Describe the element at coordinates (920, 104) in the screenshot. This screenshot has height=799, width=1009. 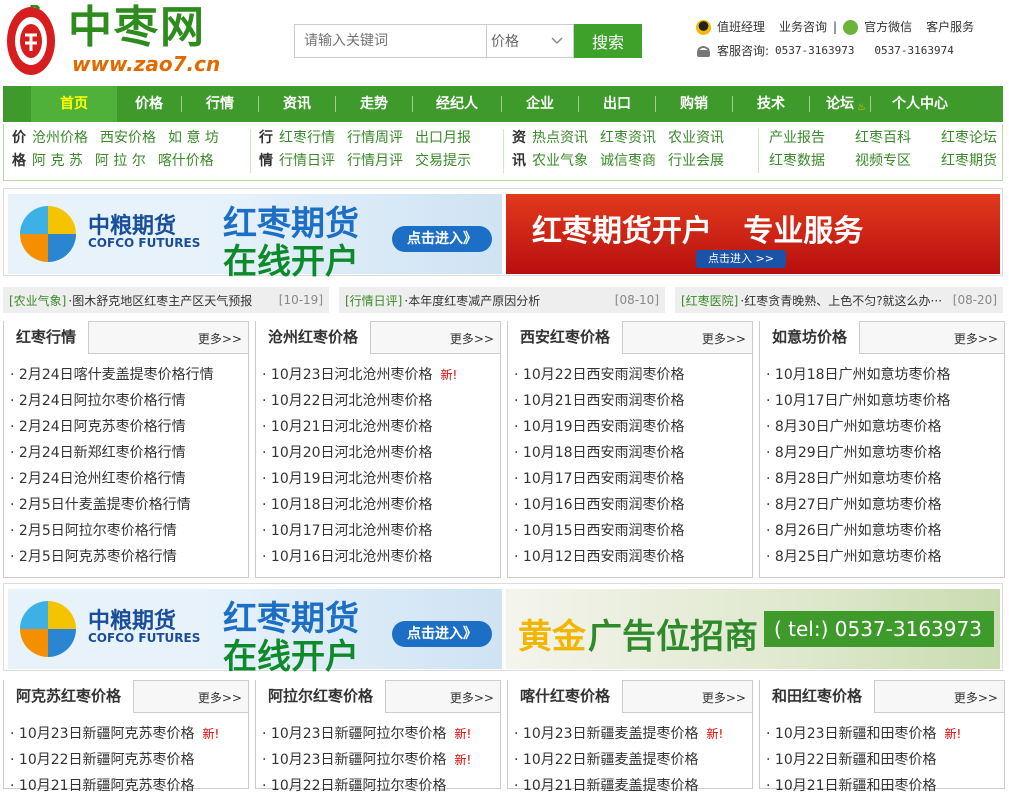
I see `nav-user-center: 个人中心` at that location.